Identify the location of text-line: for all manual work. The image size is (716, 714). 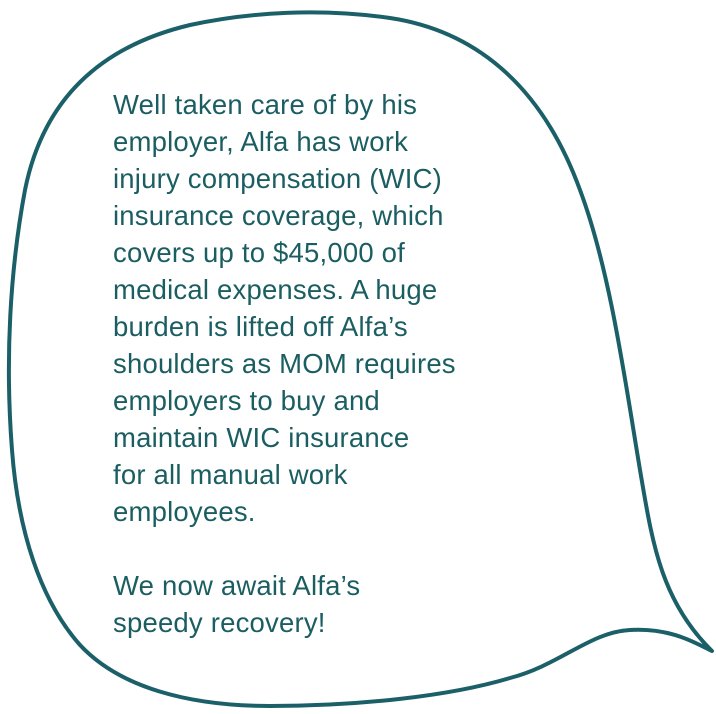
(230, 474).